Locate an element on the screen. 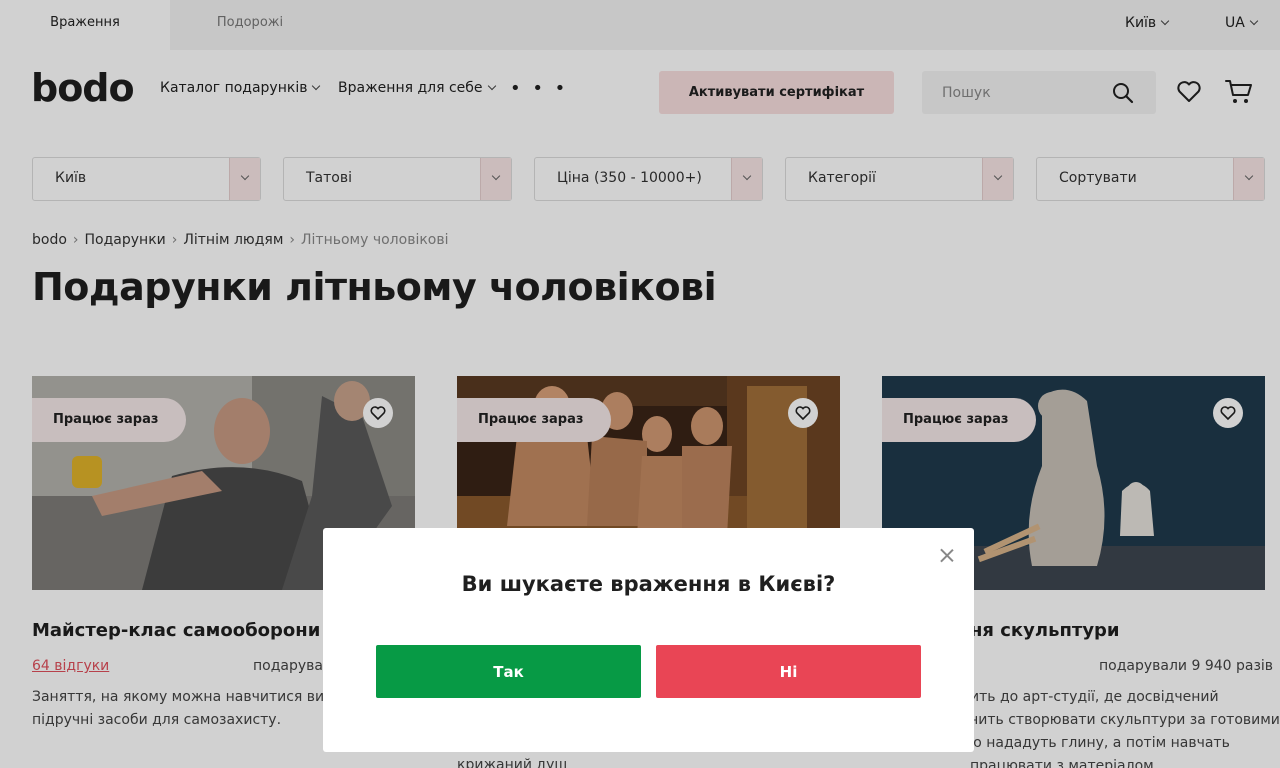 This screenshot has width=1280, height=768. close-icon is located at coordinates (947, 555).